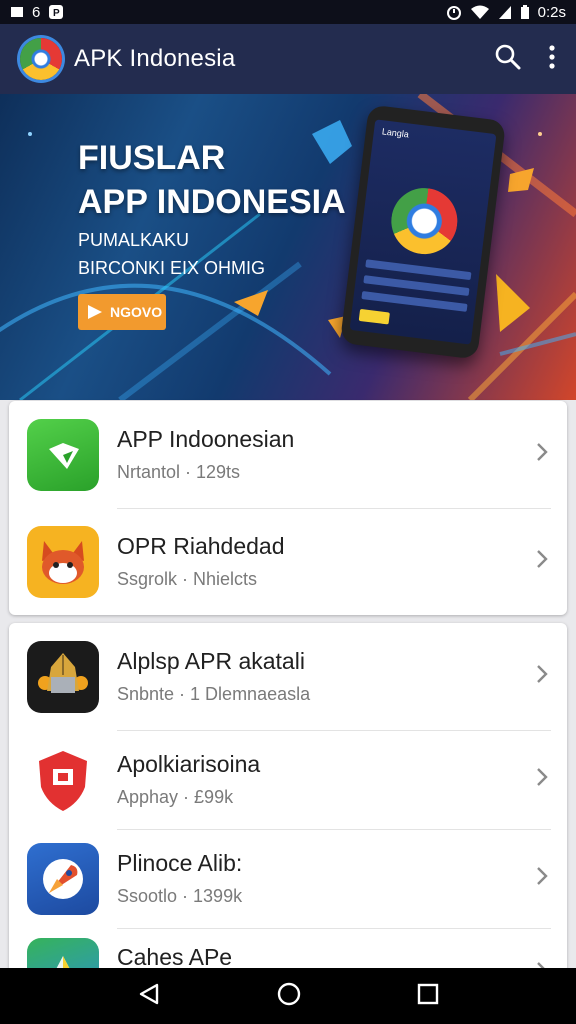  What do you see at coordinates (95, 312) in the screenshot?
I see `play-icon` at bounding box center [95, 312].